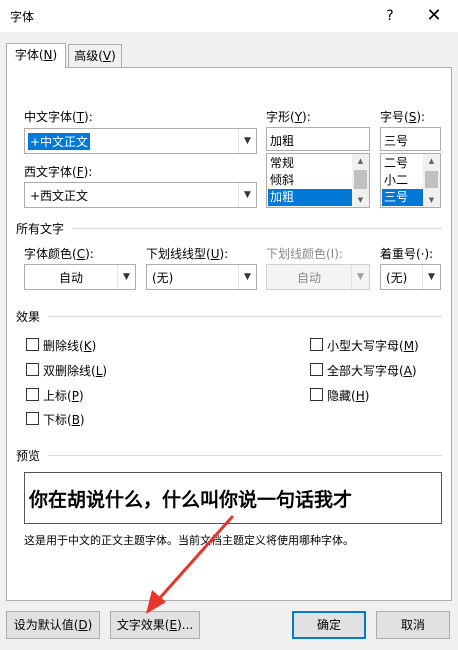 The height and width of the screenshot is (650, 458). I want to click on western-font-select: +西文正文 ▼, so click(140, 195).